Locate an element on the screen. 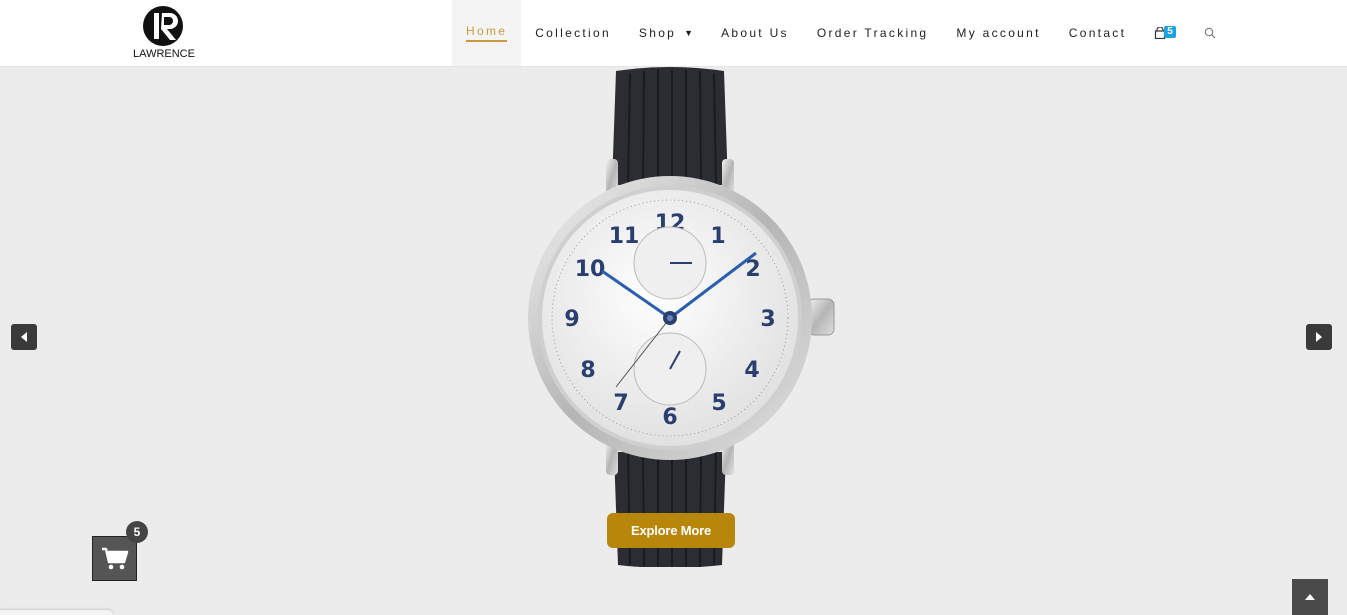 The height and width of the screenshot is (615, 1347). svg-text: 1 is located at coordinates (717, 236).